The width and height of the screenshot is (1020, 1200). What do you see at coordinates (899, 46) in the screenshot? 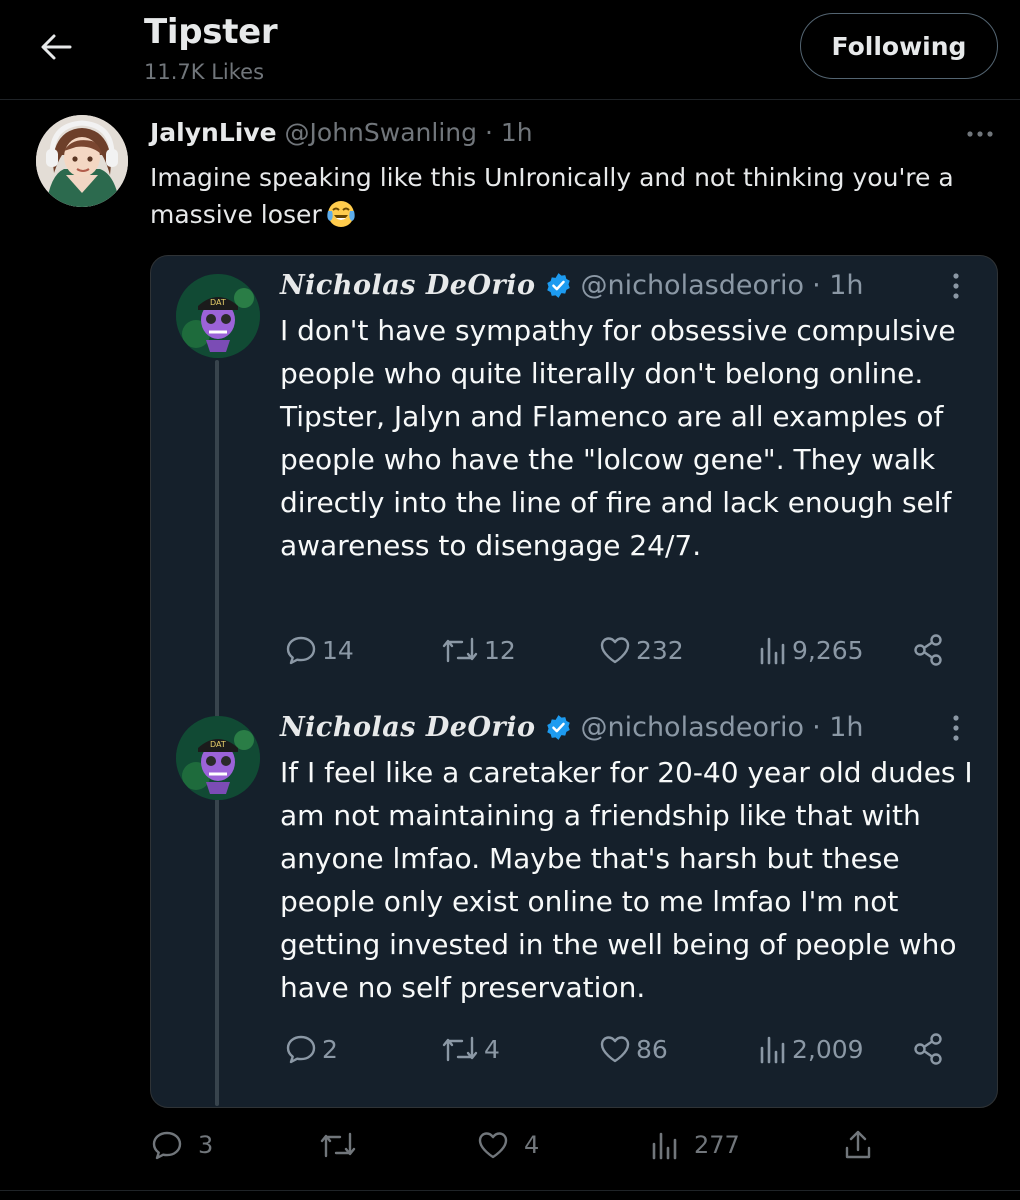
I see `following-button: Following` at bounding box center [899, 46].